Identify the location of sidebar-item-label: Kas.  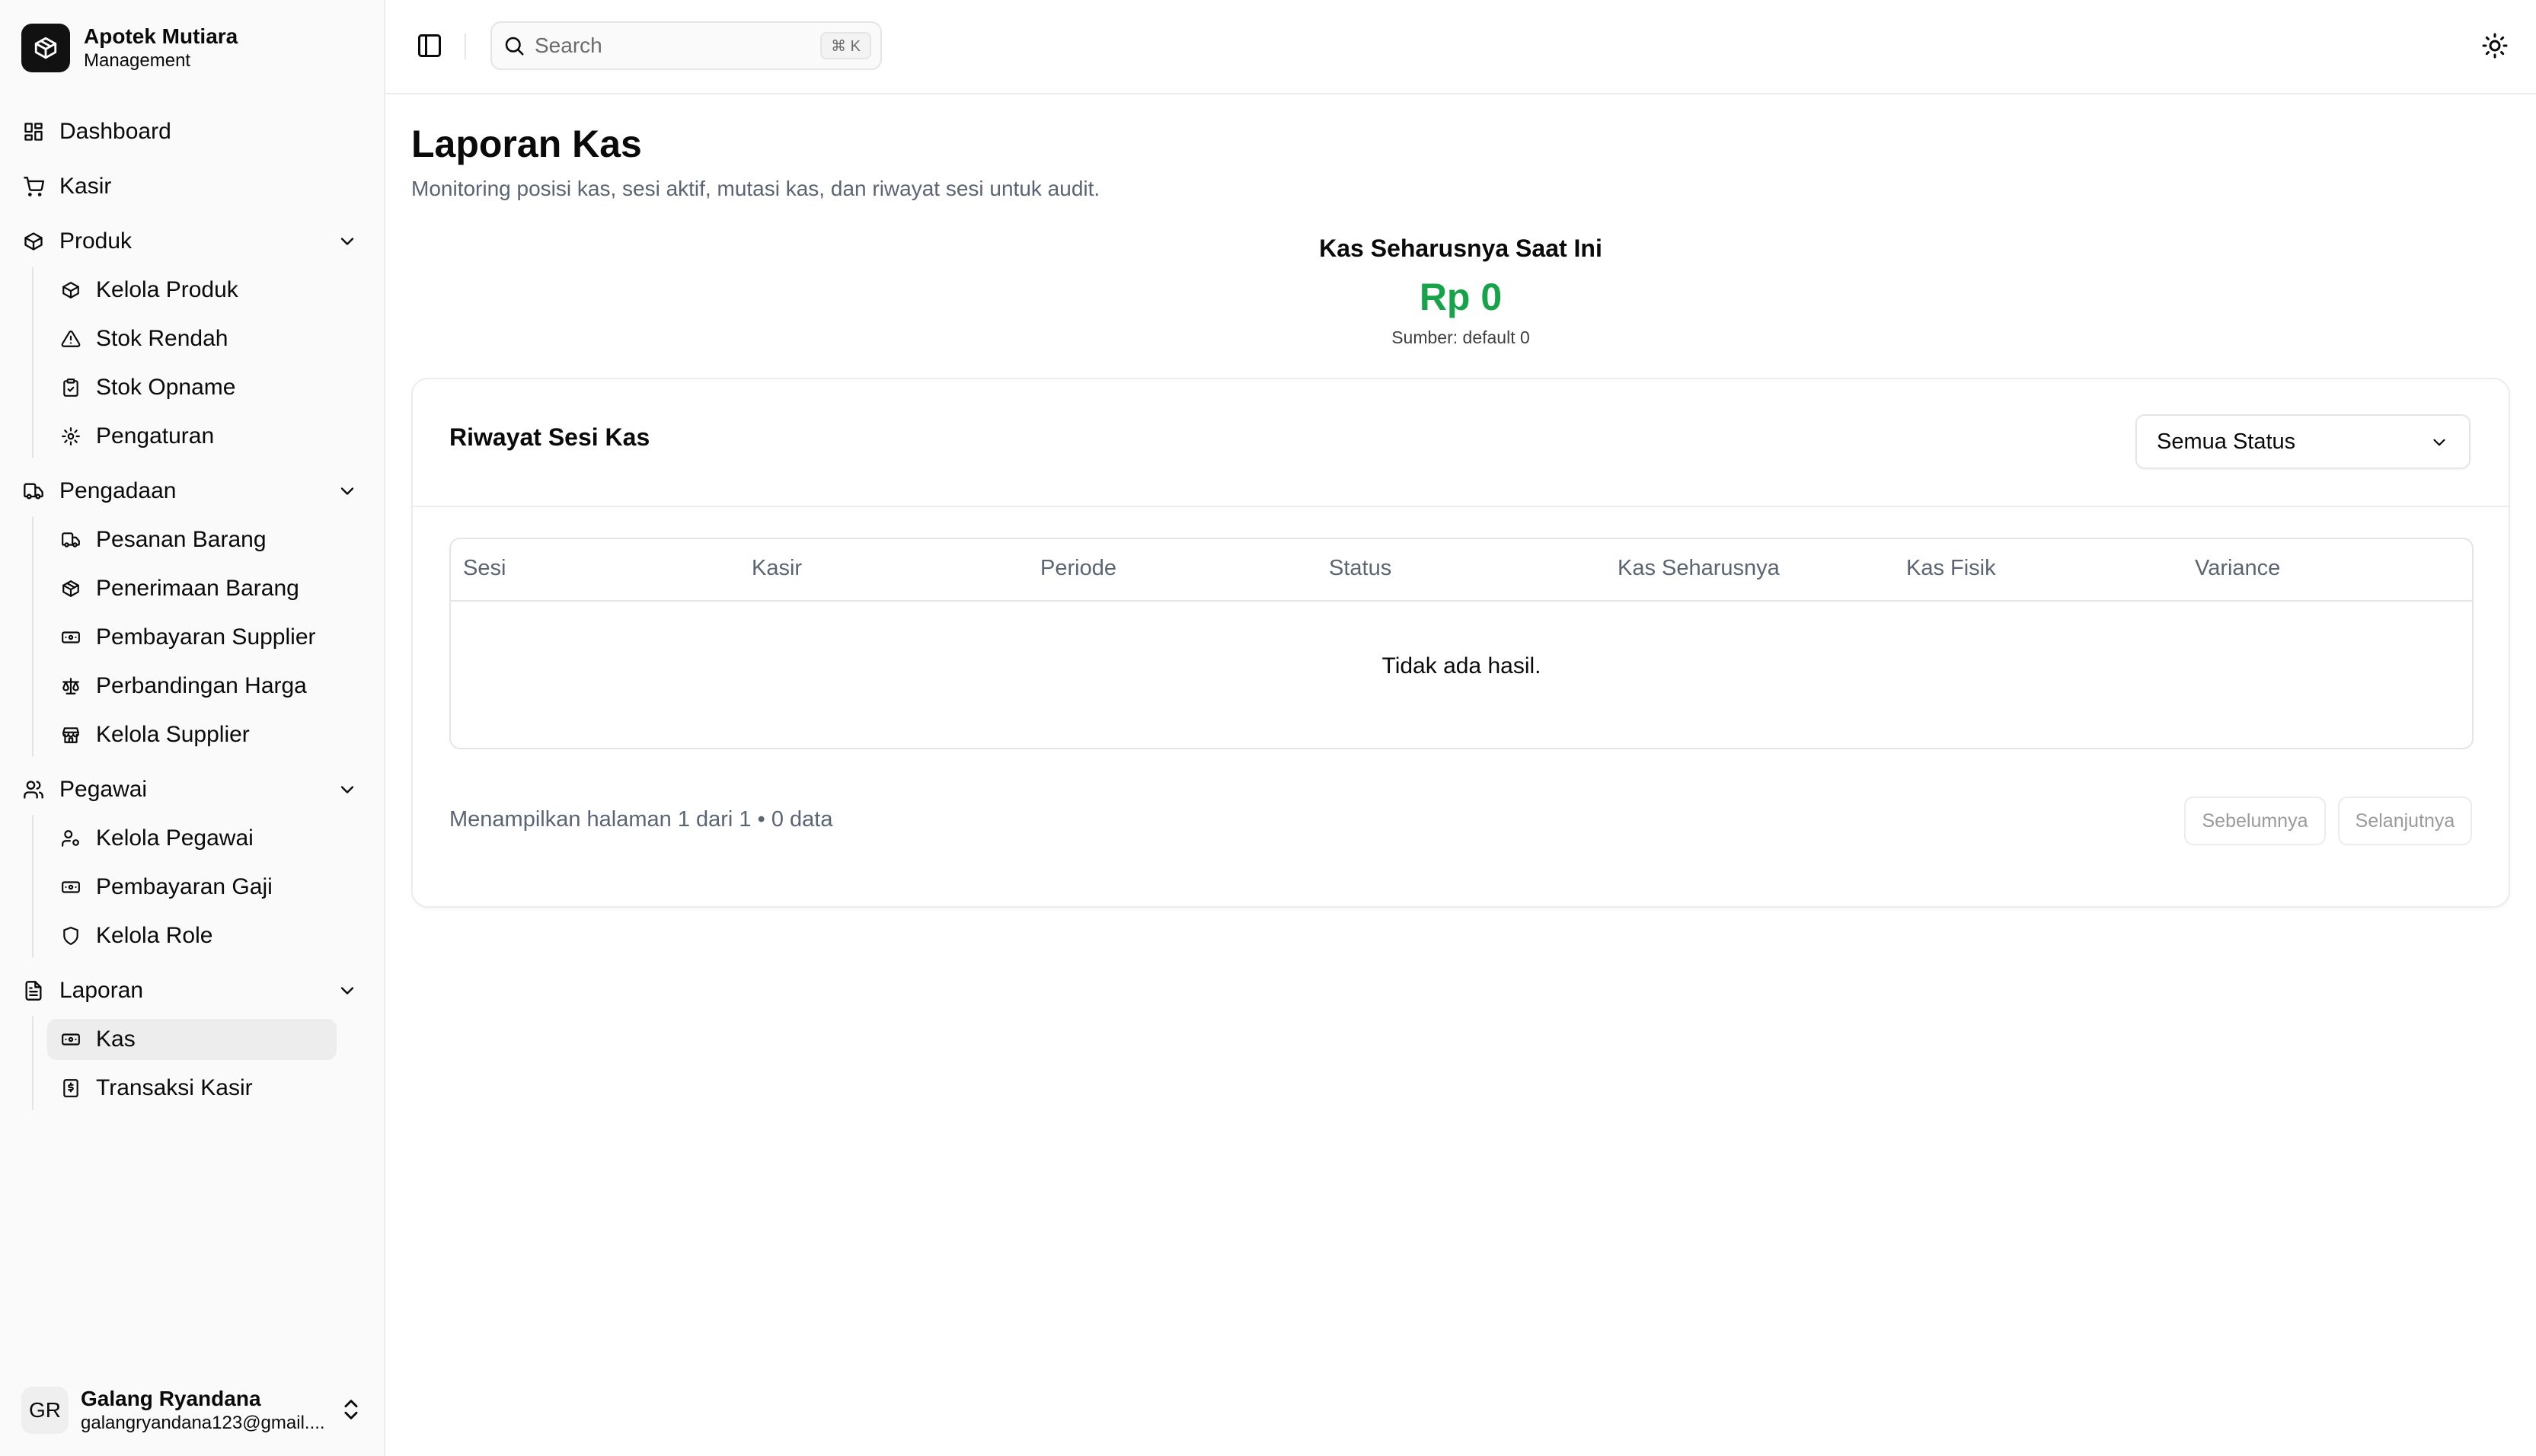
(116, 1039).